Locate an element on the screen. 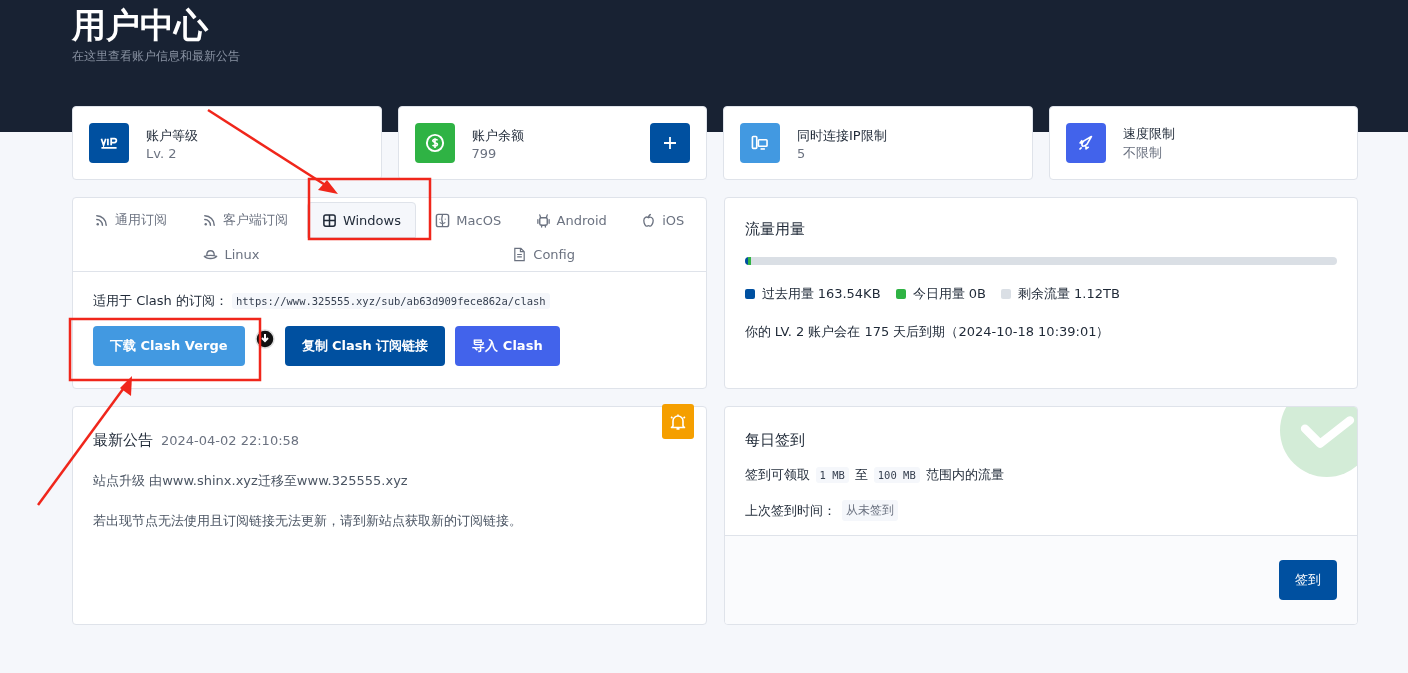 The image size is (1408, 673). page-subtitle: 在这里查看账户信息和最新公告 is located at coordinates (156, 56).